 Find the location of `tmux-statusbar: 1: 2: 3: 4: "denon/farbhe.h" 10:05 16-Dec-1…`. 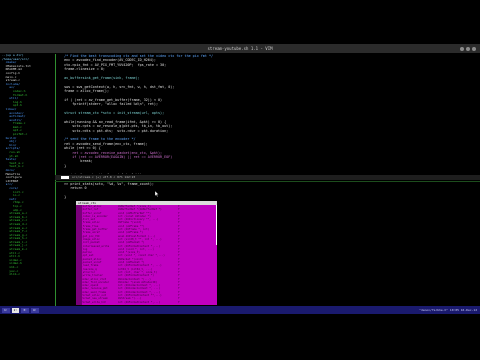

tmux-statusbar: 1: 2: 3: 4: "denon/farbhe.h" 10:05 16-Dec-1… is located at coordinates (240, 310).